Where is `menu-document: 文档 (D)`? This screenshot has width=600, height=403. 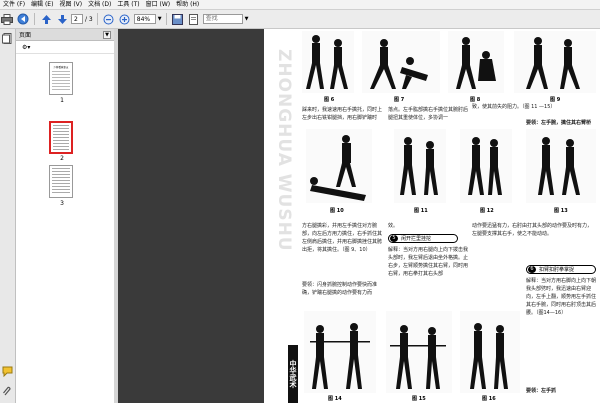 menu-document: 文档 (D) is located at coordinates (99, 4).